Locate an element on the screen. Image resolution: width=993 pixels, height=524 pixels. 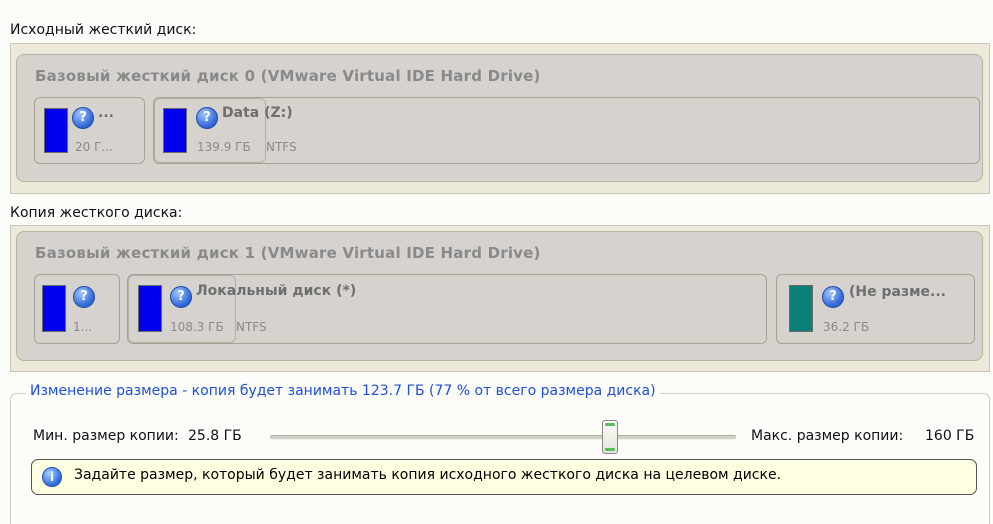
min-size-label: Мин. размер копии: is located at coordinates (106, 436).